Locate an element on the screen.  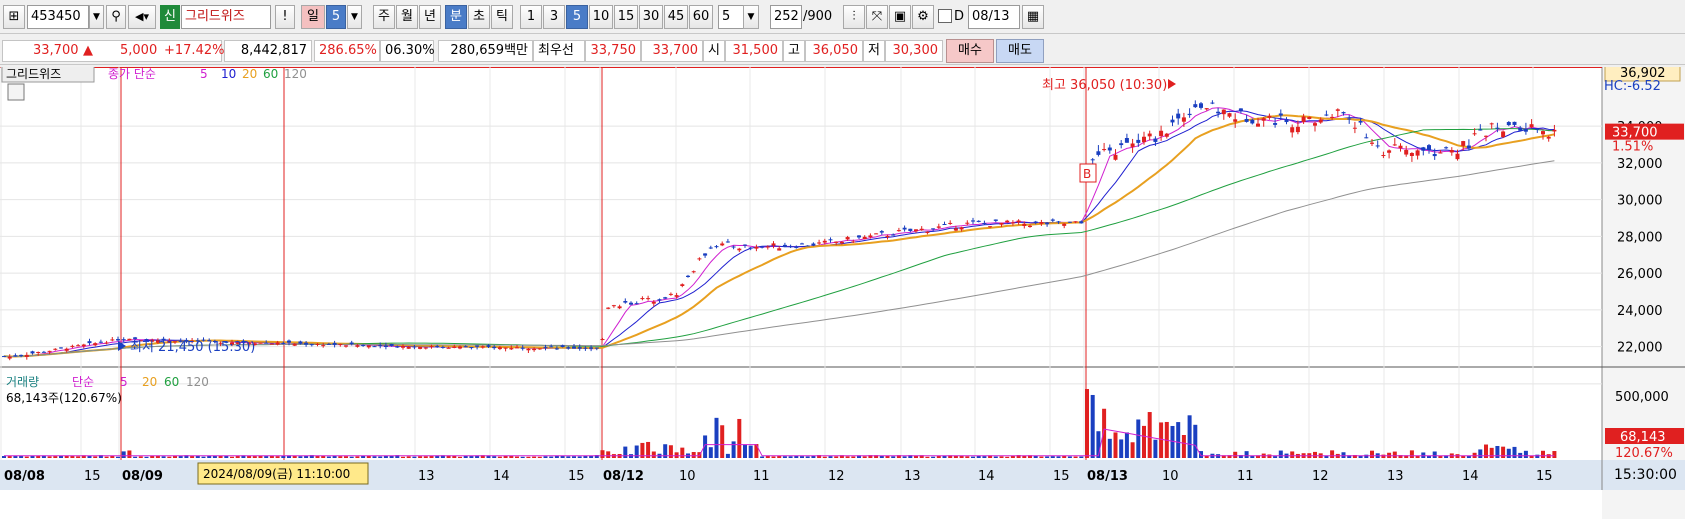
period-month: 월 is located at coordinates (407, 17).